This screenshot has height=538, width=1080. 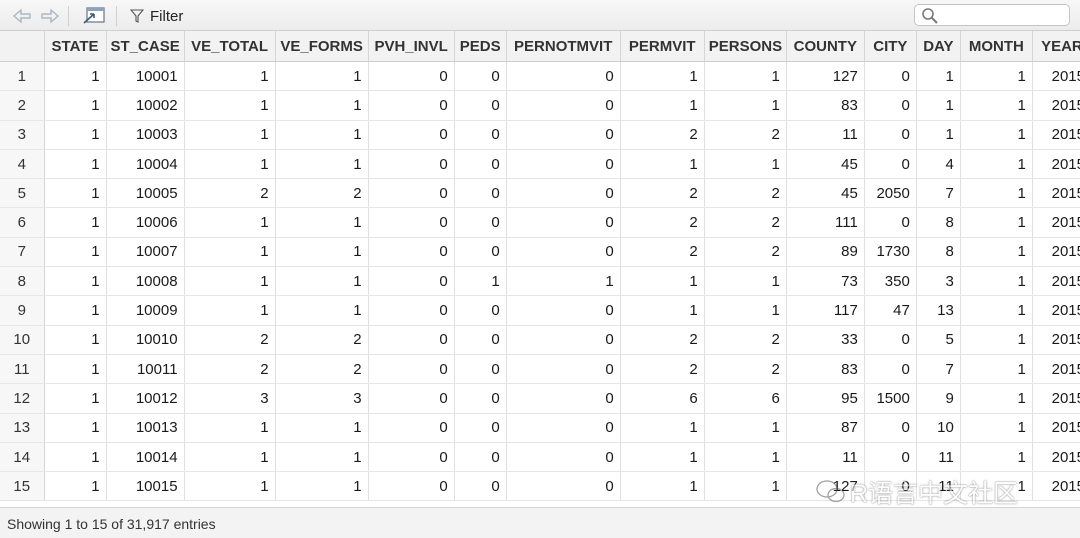 I want to click on column-header-ve-forms: VE_FORMS, so click(x=322, y=46).